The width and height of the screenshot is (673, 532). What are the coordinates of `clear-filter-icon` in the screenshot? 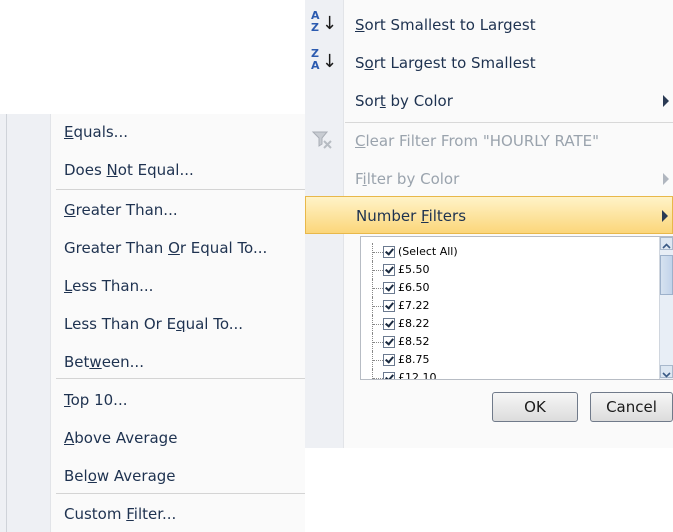 It's located at (323, 141).